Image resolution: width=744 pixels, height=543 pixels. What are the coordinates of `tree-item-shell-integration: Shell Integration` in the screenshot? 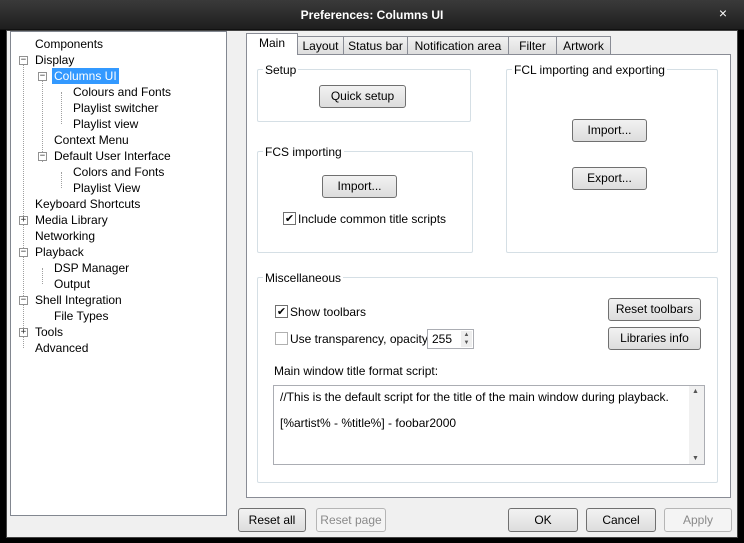 It's located at (78, 300).